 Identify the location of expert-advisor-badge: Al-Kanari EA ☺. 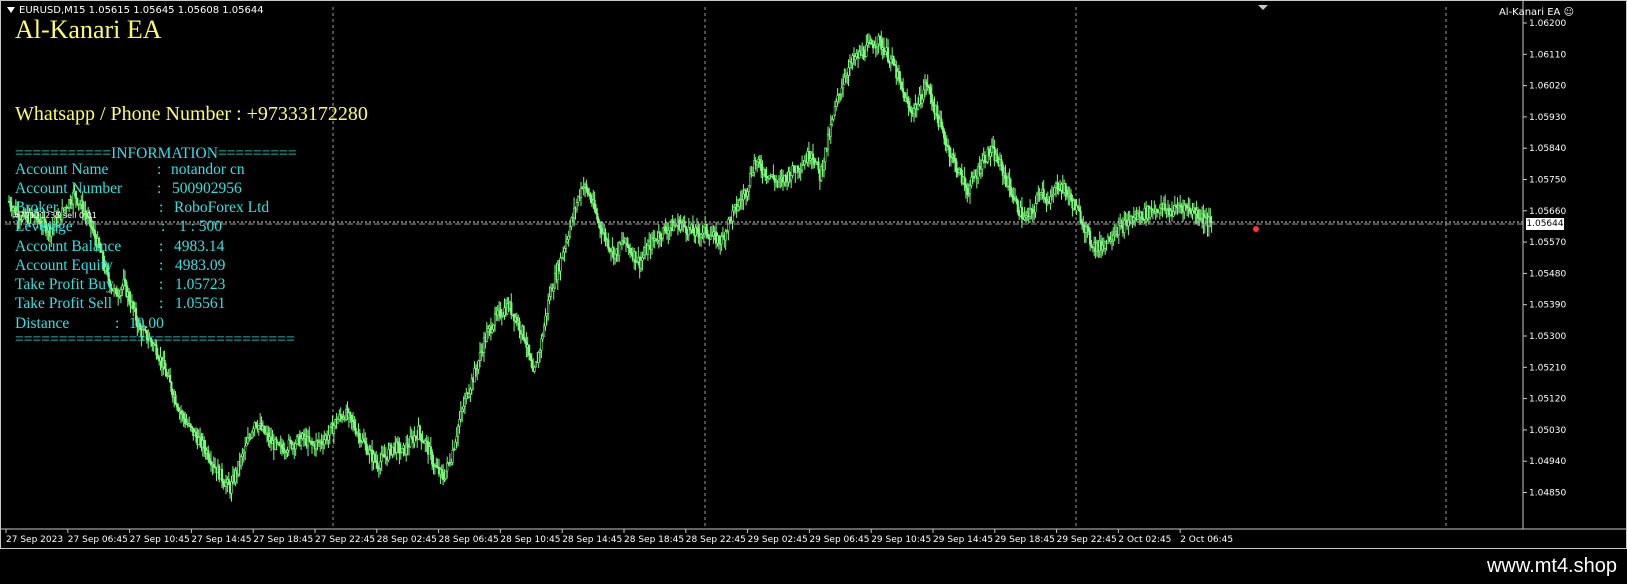
(1536, 12).